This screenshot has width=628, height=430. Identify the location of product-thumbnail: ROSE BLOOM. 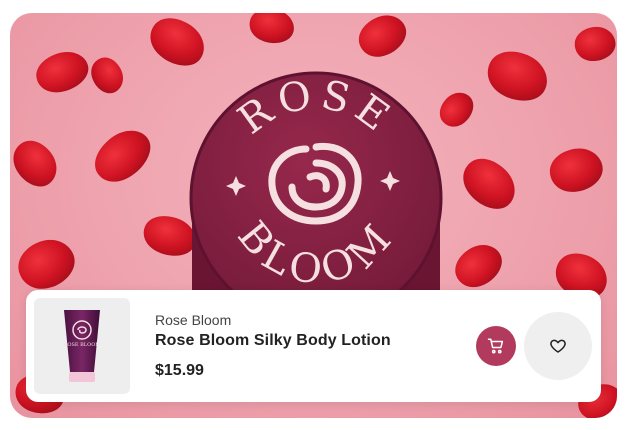
(82, 346).